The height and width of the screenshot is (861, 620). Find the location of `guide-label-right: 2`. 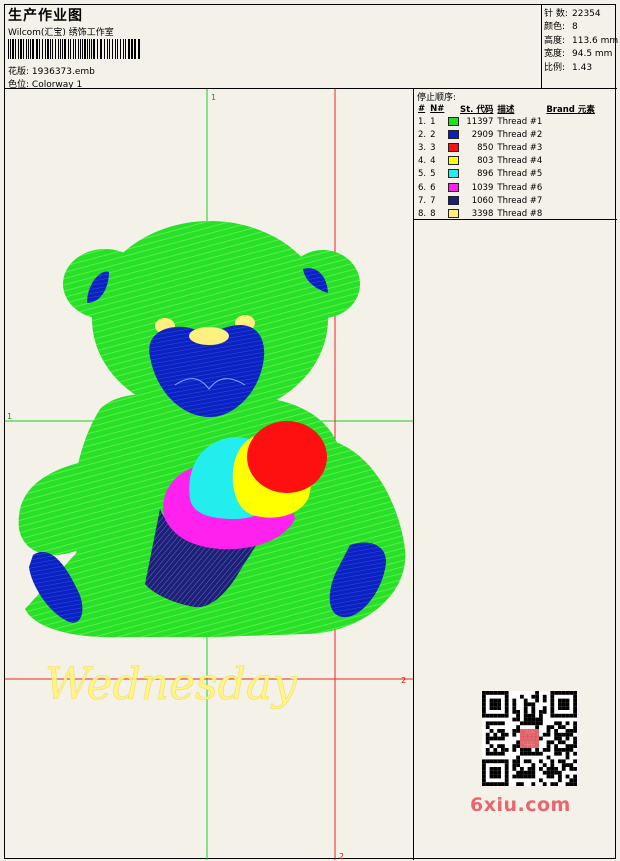

guide-label-right: 2 is located at coordinates (403, 680).